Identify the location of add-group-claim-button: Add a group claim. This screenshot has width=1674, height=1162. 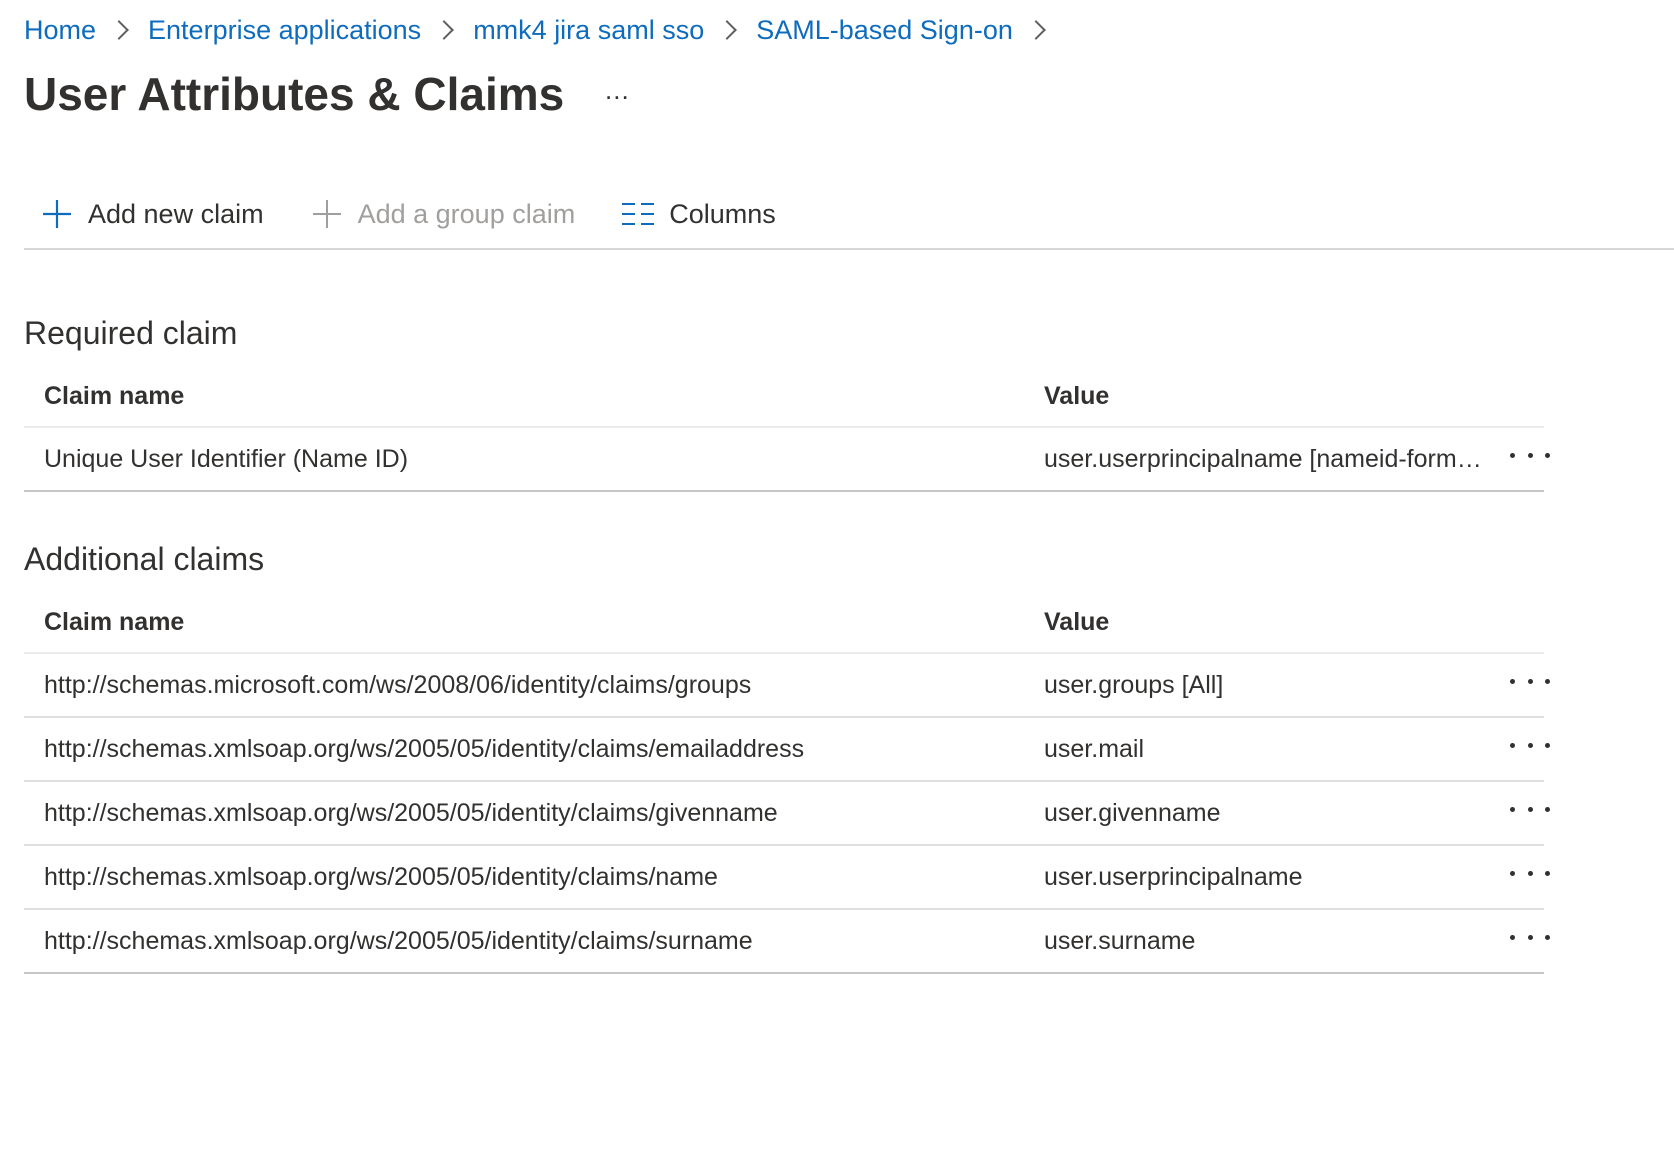
(435, 214).